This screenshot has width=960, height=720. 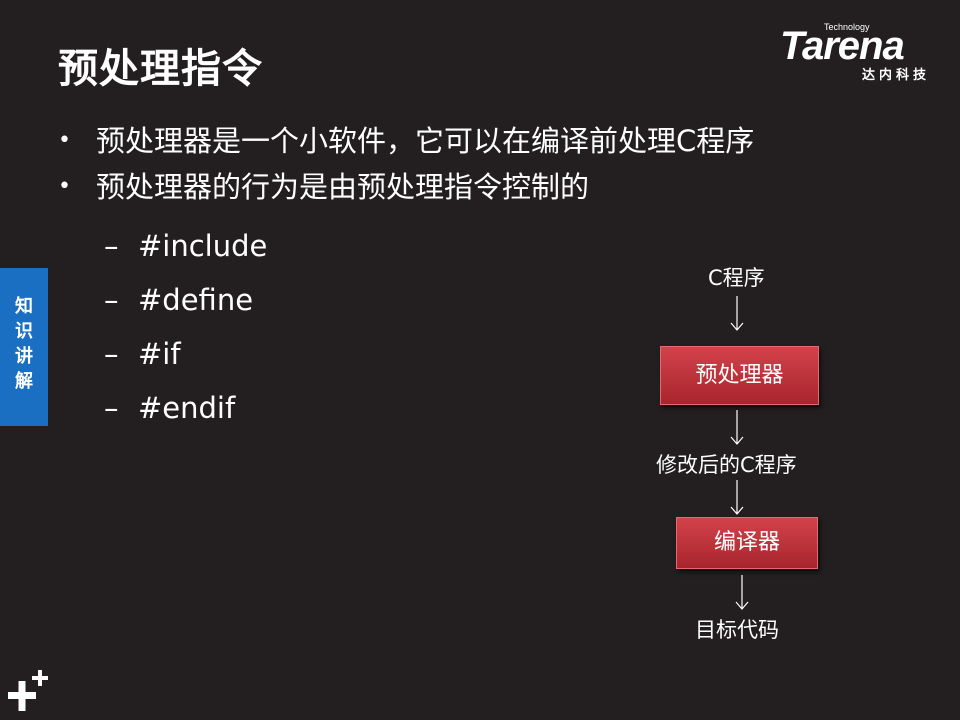 I want to click on side-tab: 知识讲解, so click(x=24, y=347).